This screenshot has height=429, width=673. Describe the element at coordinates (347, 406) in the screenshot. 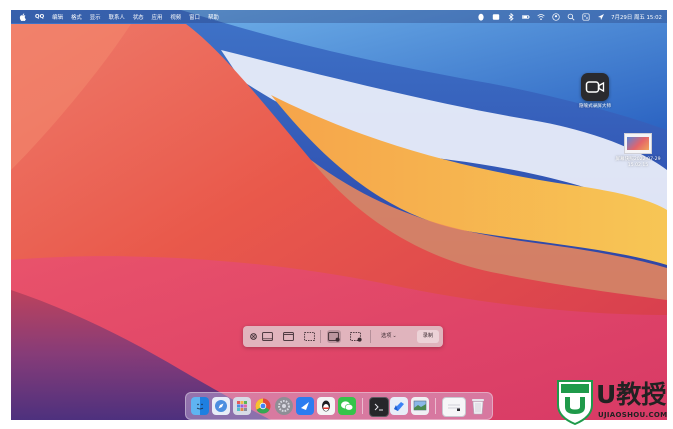

I see `wechat-icon` at that location.